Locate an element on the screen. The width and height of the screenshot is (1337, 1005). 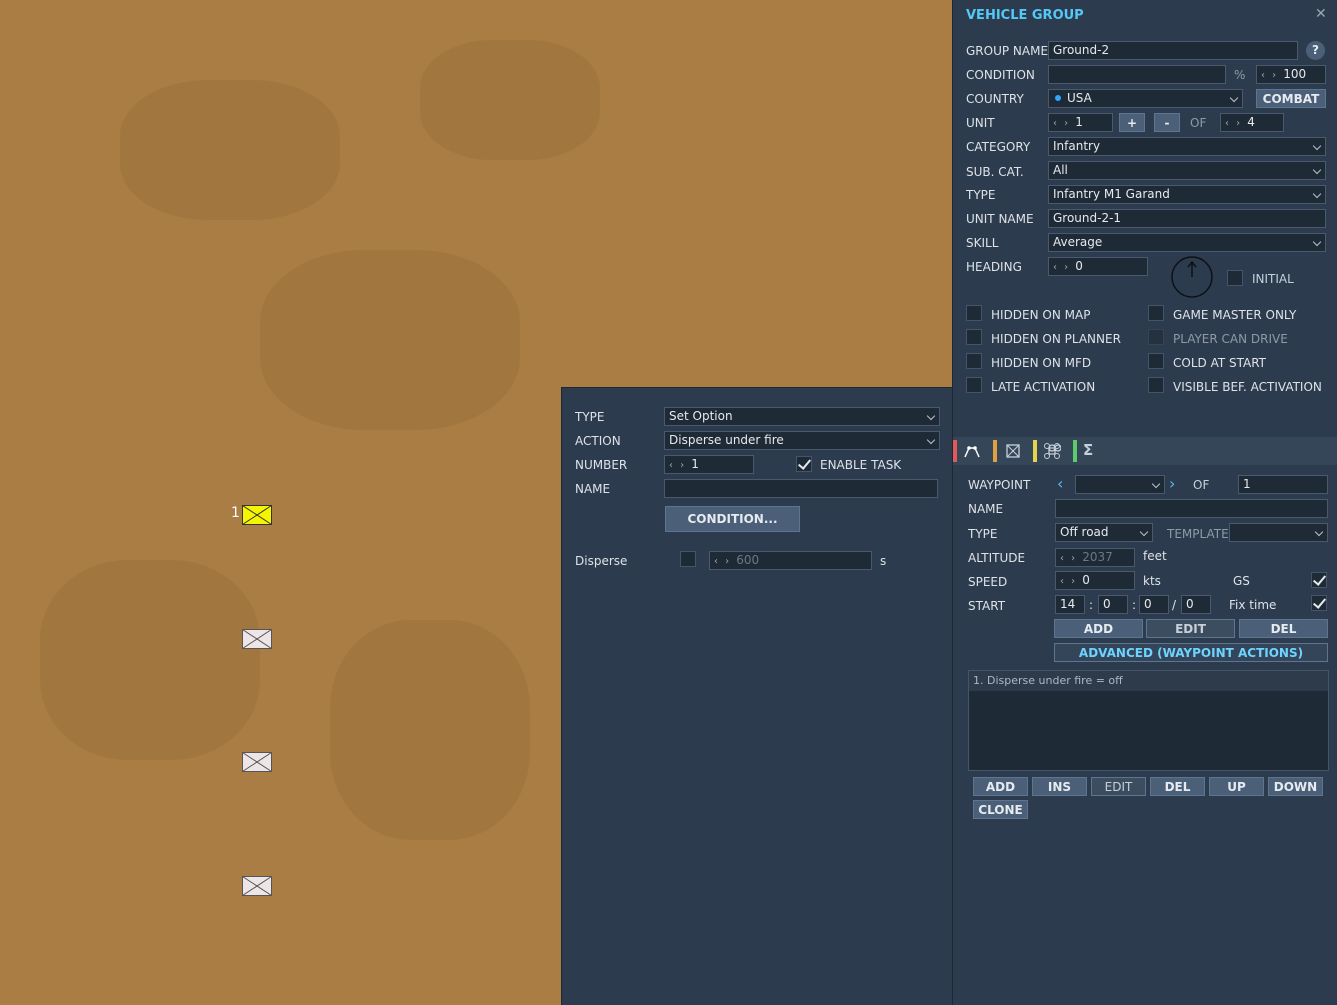
waypoint-name-input is located at coordinates (1191, 508).